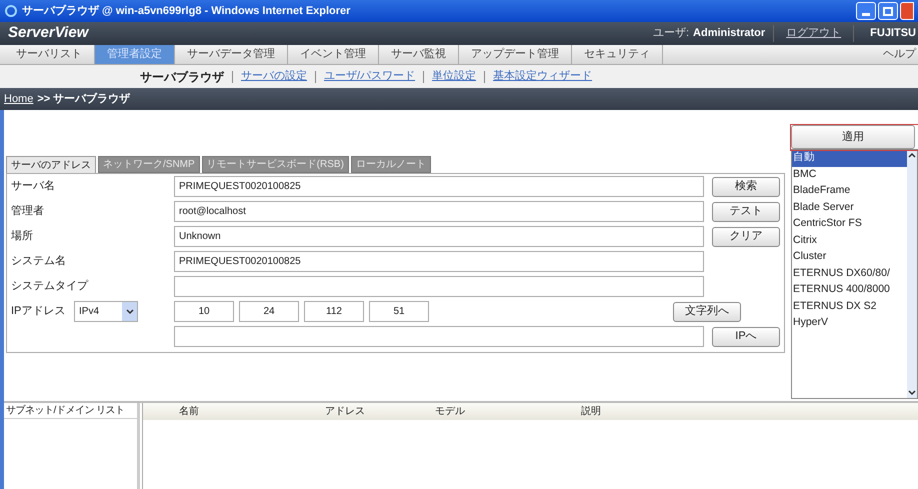 The width and height of the screenshot is (918, 489). What do you see at coordinates (454, 76) in the screenshot?
I see `sub-nav-link: 単位設定` at bounding box center [454, 76].